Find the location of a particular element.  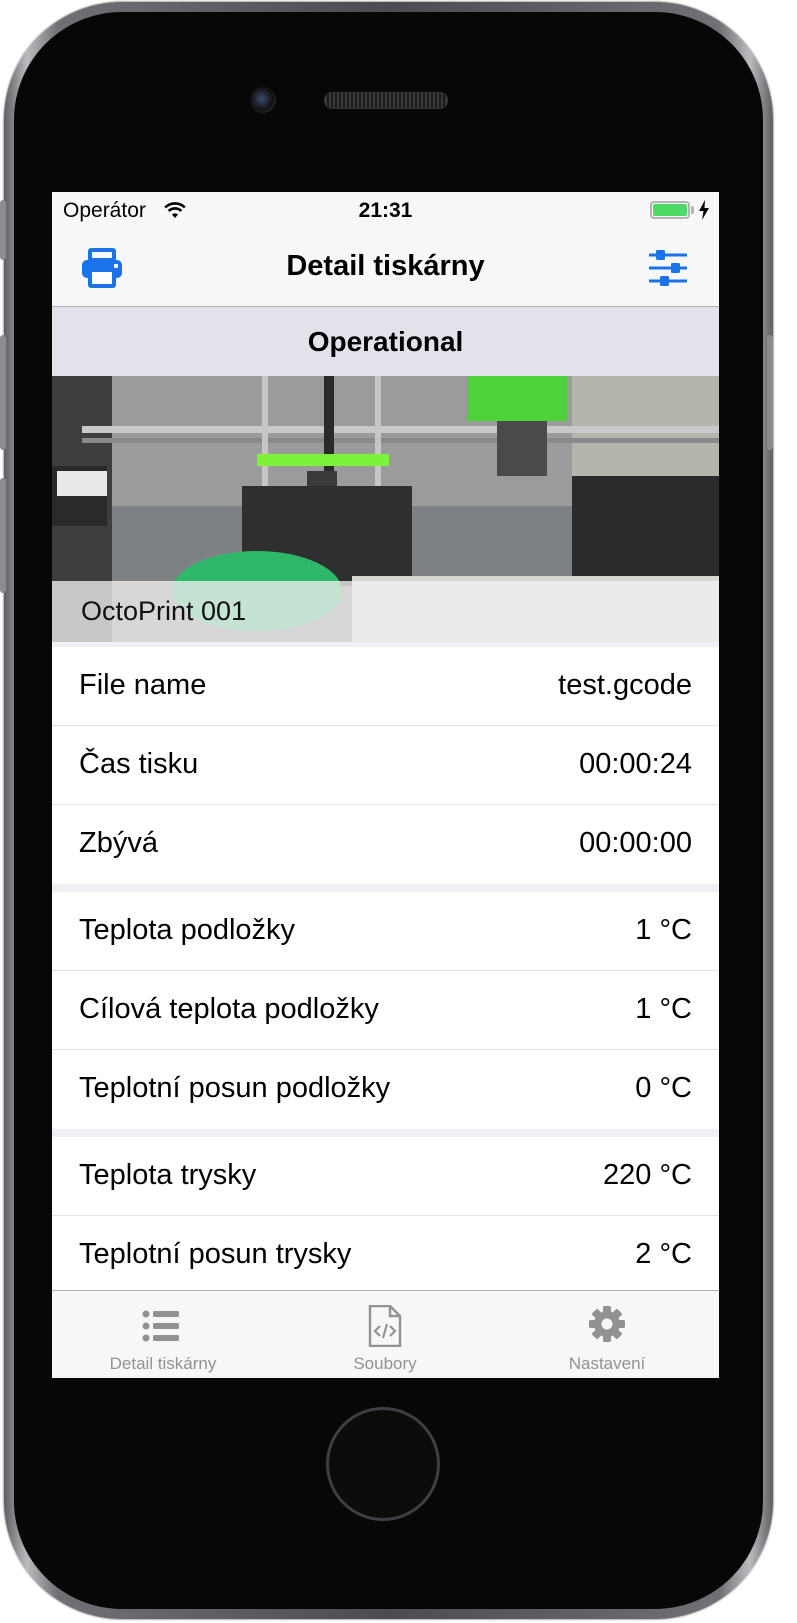

row-value: 00:00:24 is located at coordinates (635, 764).